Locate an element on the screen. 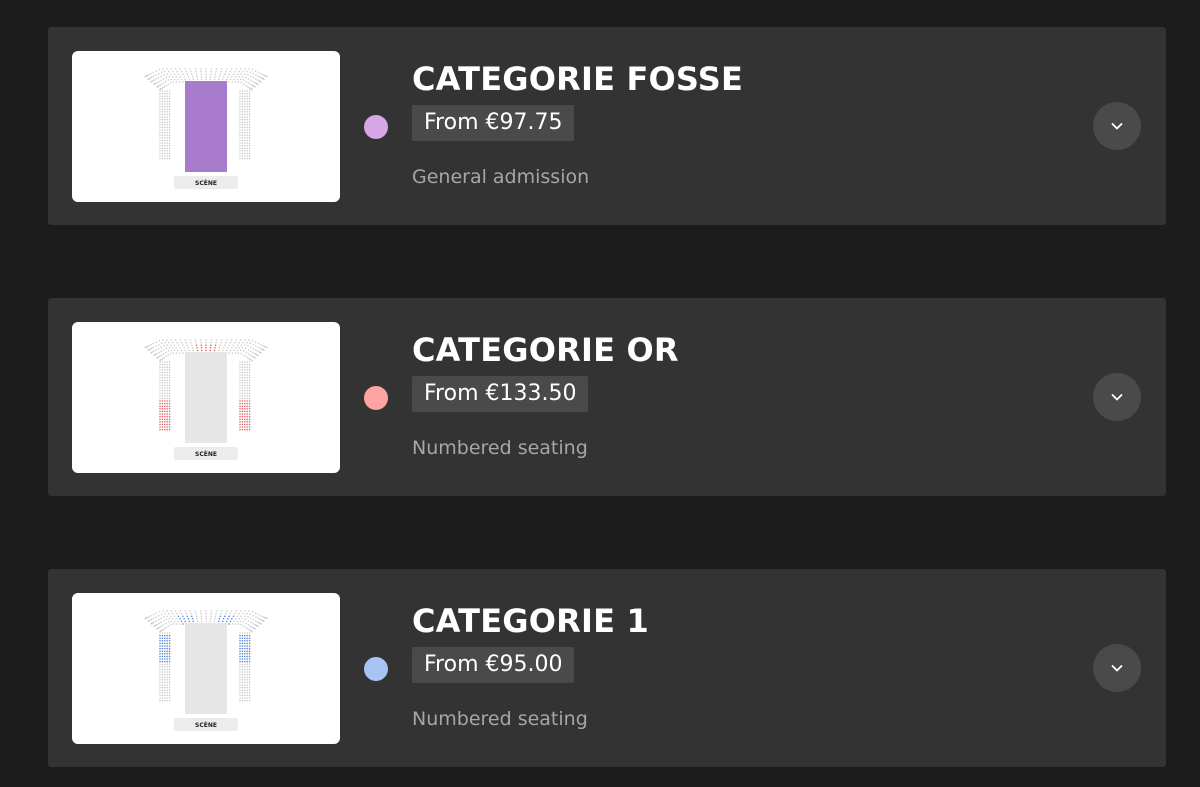 This screenshot has height=787, width=1200. floor-area is located at coordinates (206, 668).